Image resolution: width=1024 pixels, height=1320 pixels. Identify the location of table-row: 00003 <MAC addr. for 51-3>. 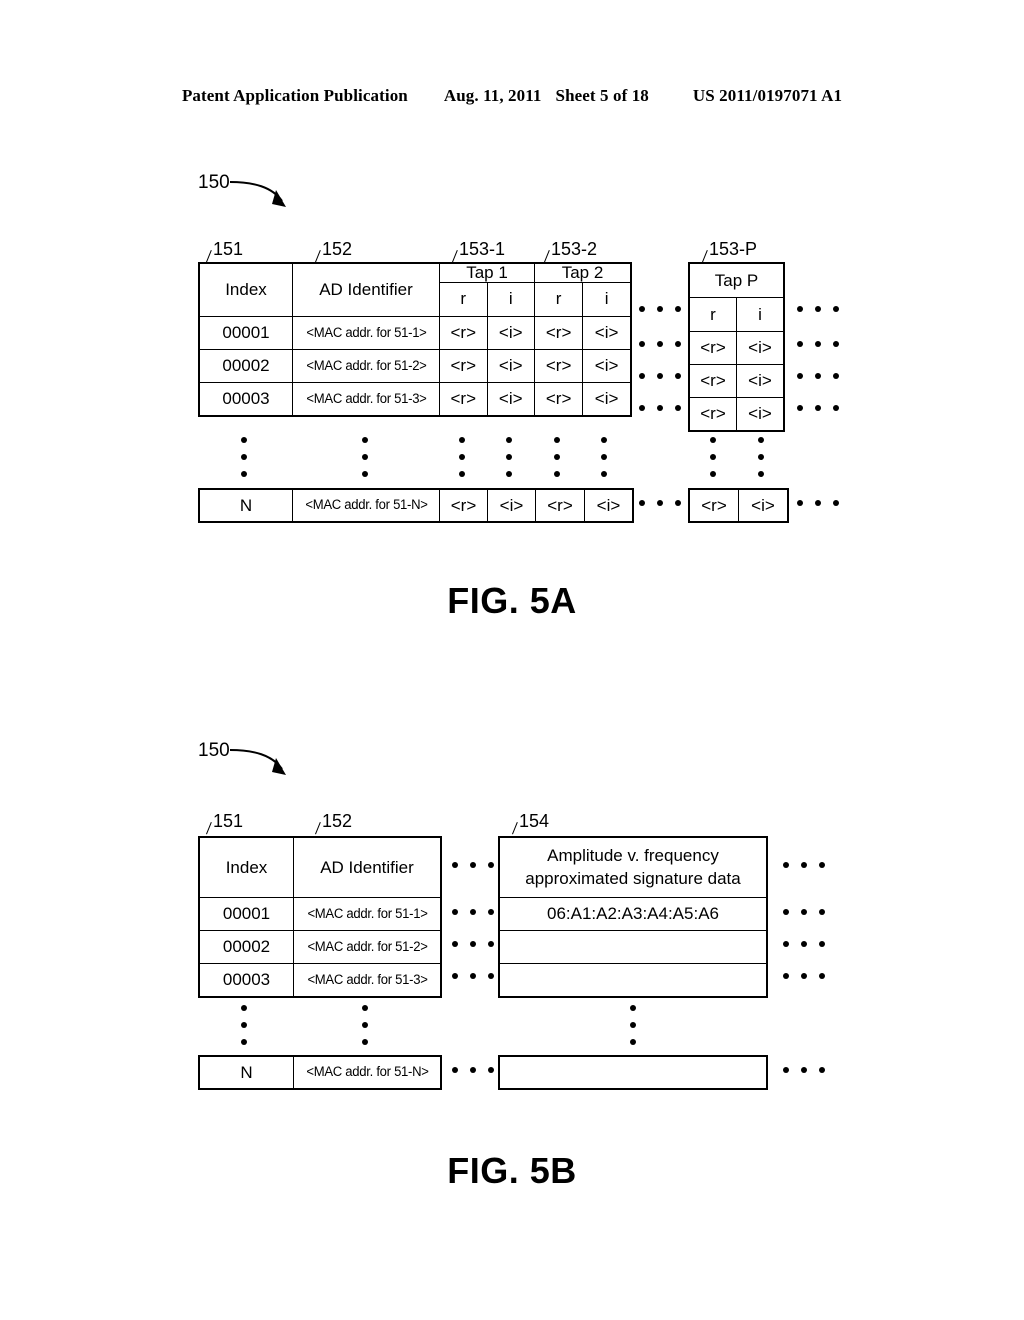
(319, 980).